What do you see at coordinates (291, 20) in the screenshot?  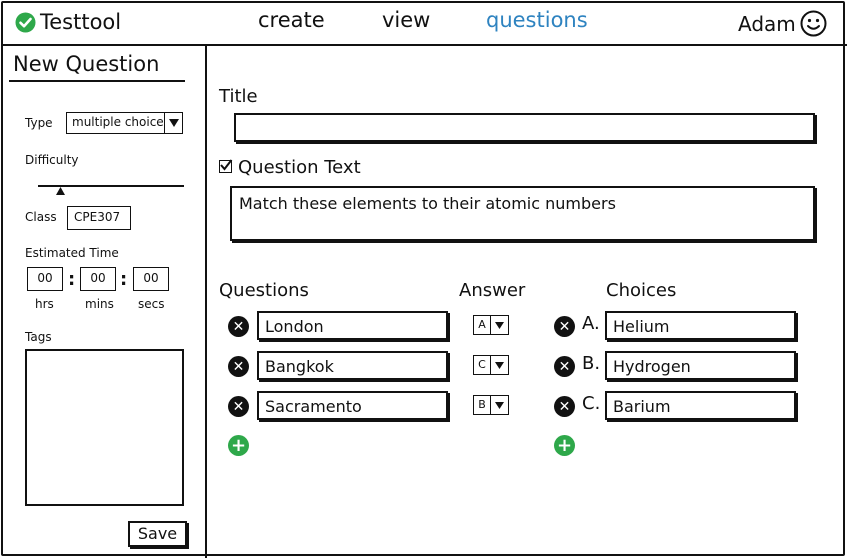 I see `nav-create: create` at bounding box center [291, 20].